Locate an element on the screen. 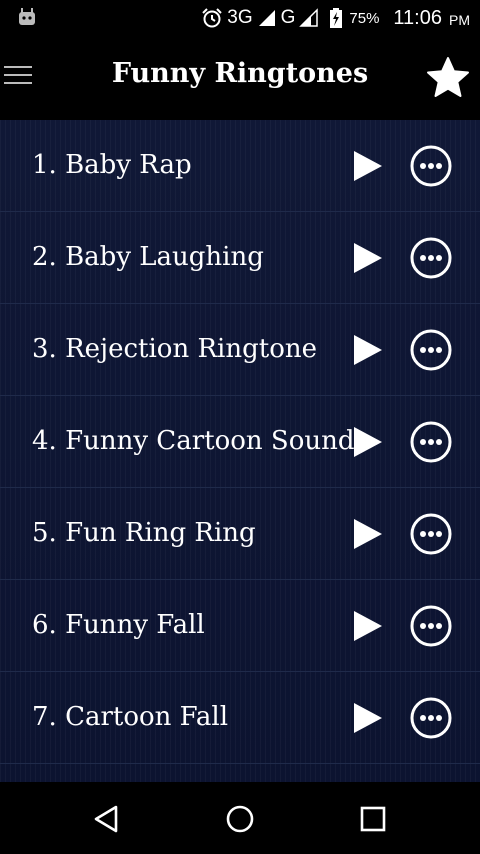 The image size is (480, 854). list-item: 2. Baby Laughing is located at coordinates (240, 258).